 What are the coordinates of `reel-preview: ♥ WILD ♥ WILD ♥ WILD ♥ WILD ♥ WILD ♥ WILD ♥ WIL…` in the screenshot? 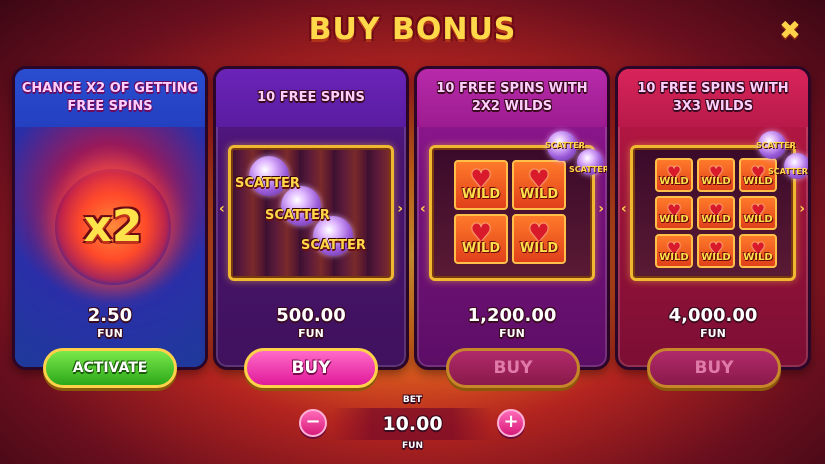 It's located at (713, 213).